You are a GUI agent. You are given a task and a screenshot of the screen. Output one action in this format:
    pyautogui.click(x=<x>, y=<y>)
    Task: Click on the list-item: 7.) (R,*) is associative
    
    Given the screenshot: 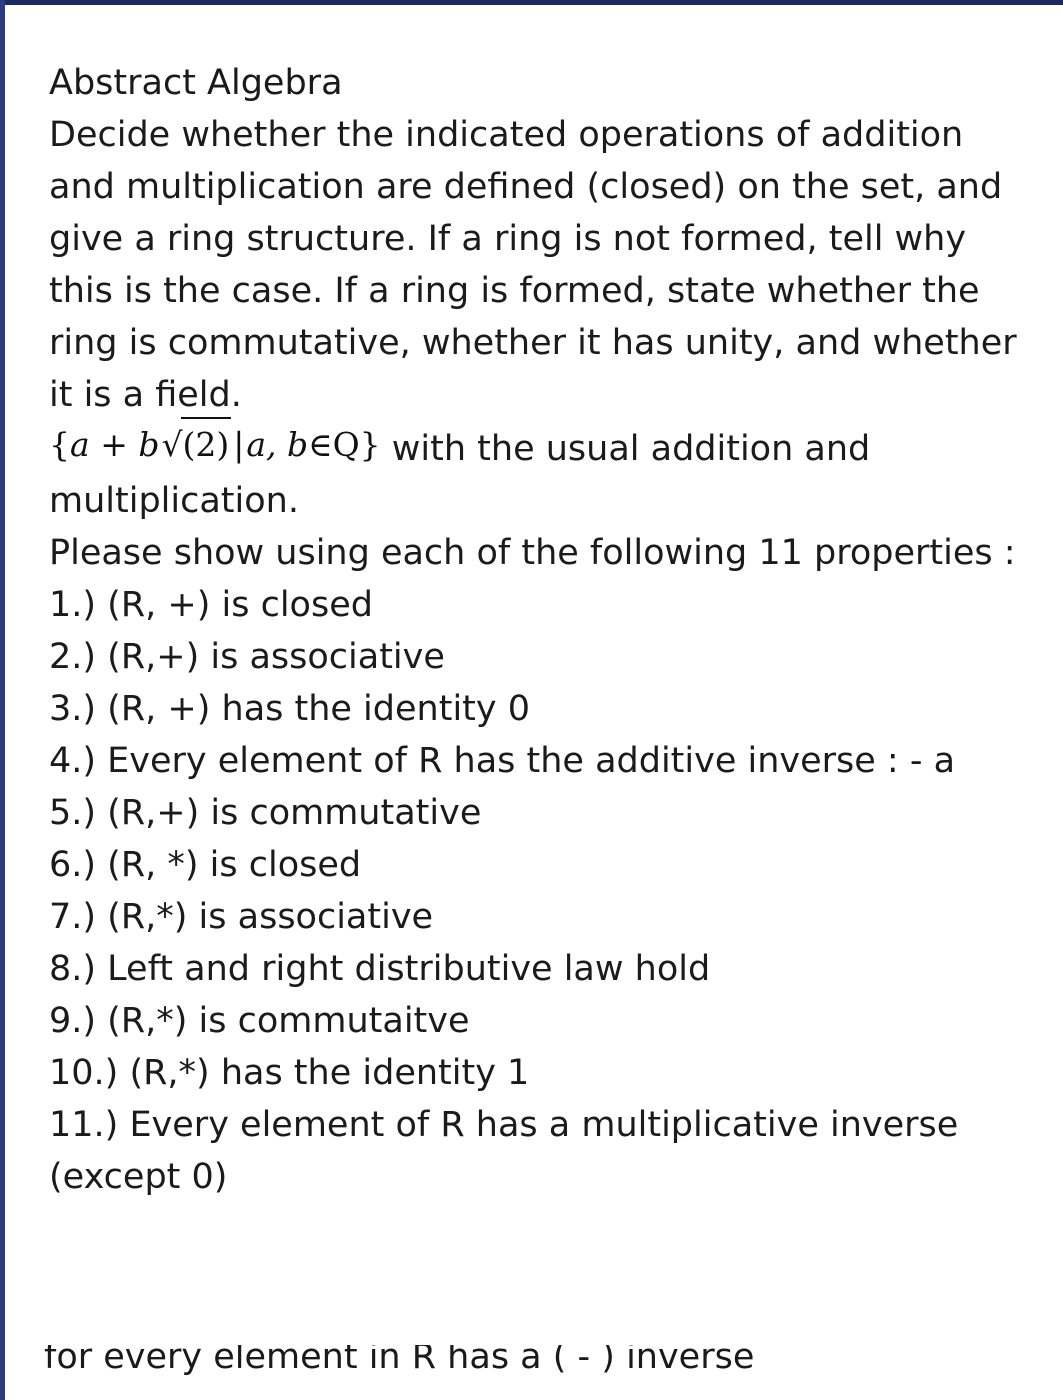 What is the action you would take?
    pyautogui.click(x=241, y=917)
    